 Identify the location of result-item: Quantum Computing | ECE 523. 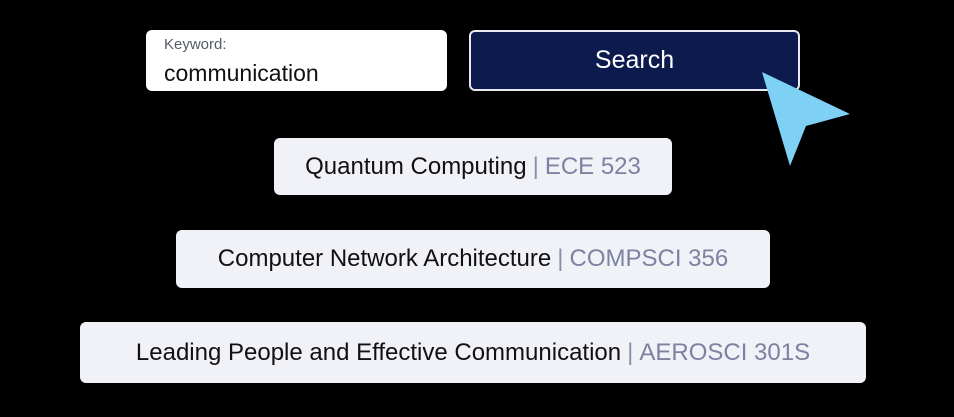
(473, 166).